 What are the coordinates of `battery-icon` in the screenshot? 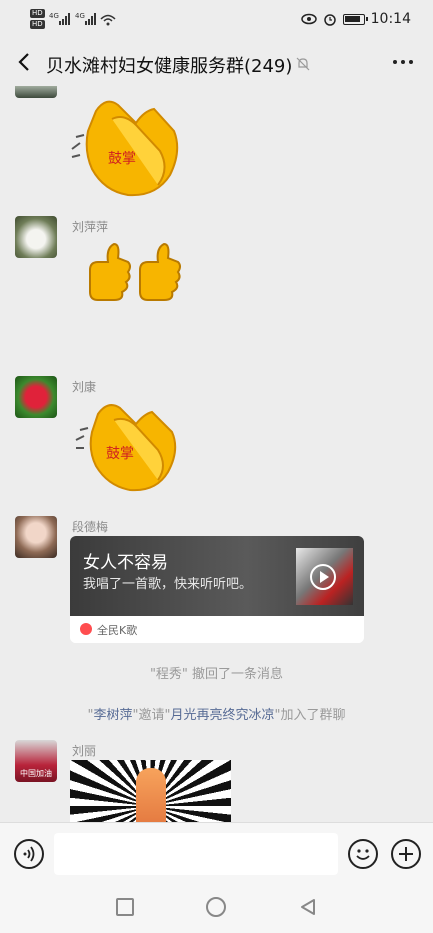 It's located at (355, 19).